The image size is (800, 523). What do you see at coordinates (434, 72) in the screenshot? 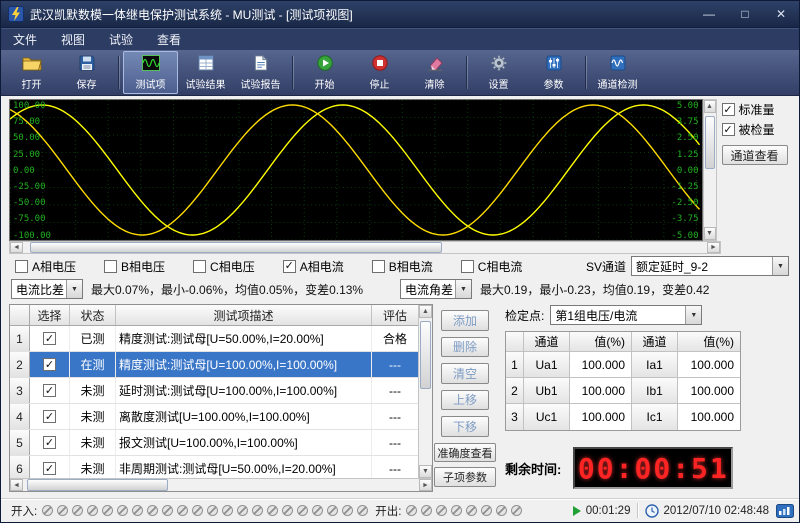
I see `clear-button: 清除` at bounding box center [434, 72].